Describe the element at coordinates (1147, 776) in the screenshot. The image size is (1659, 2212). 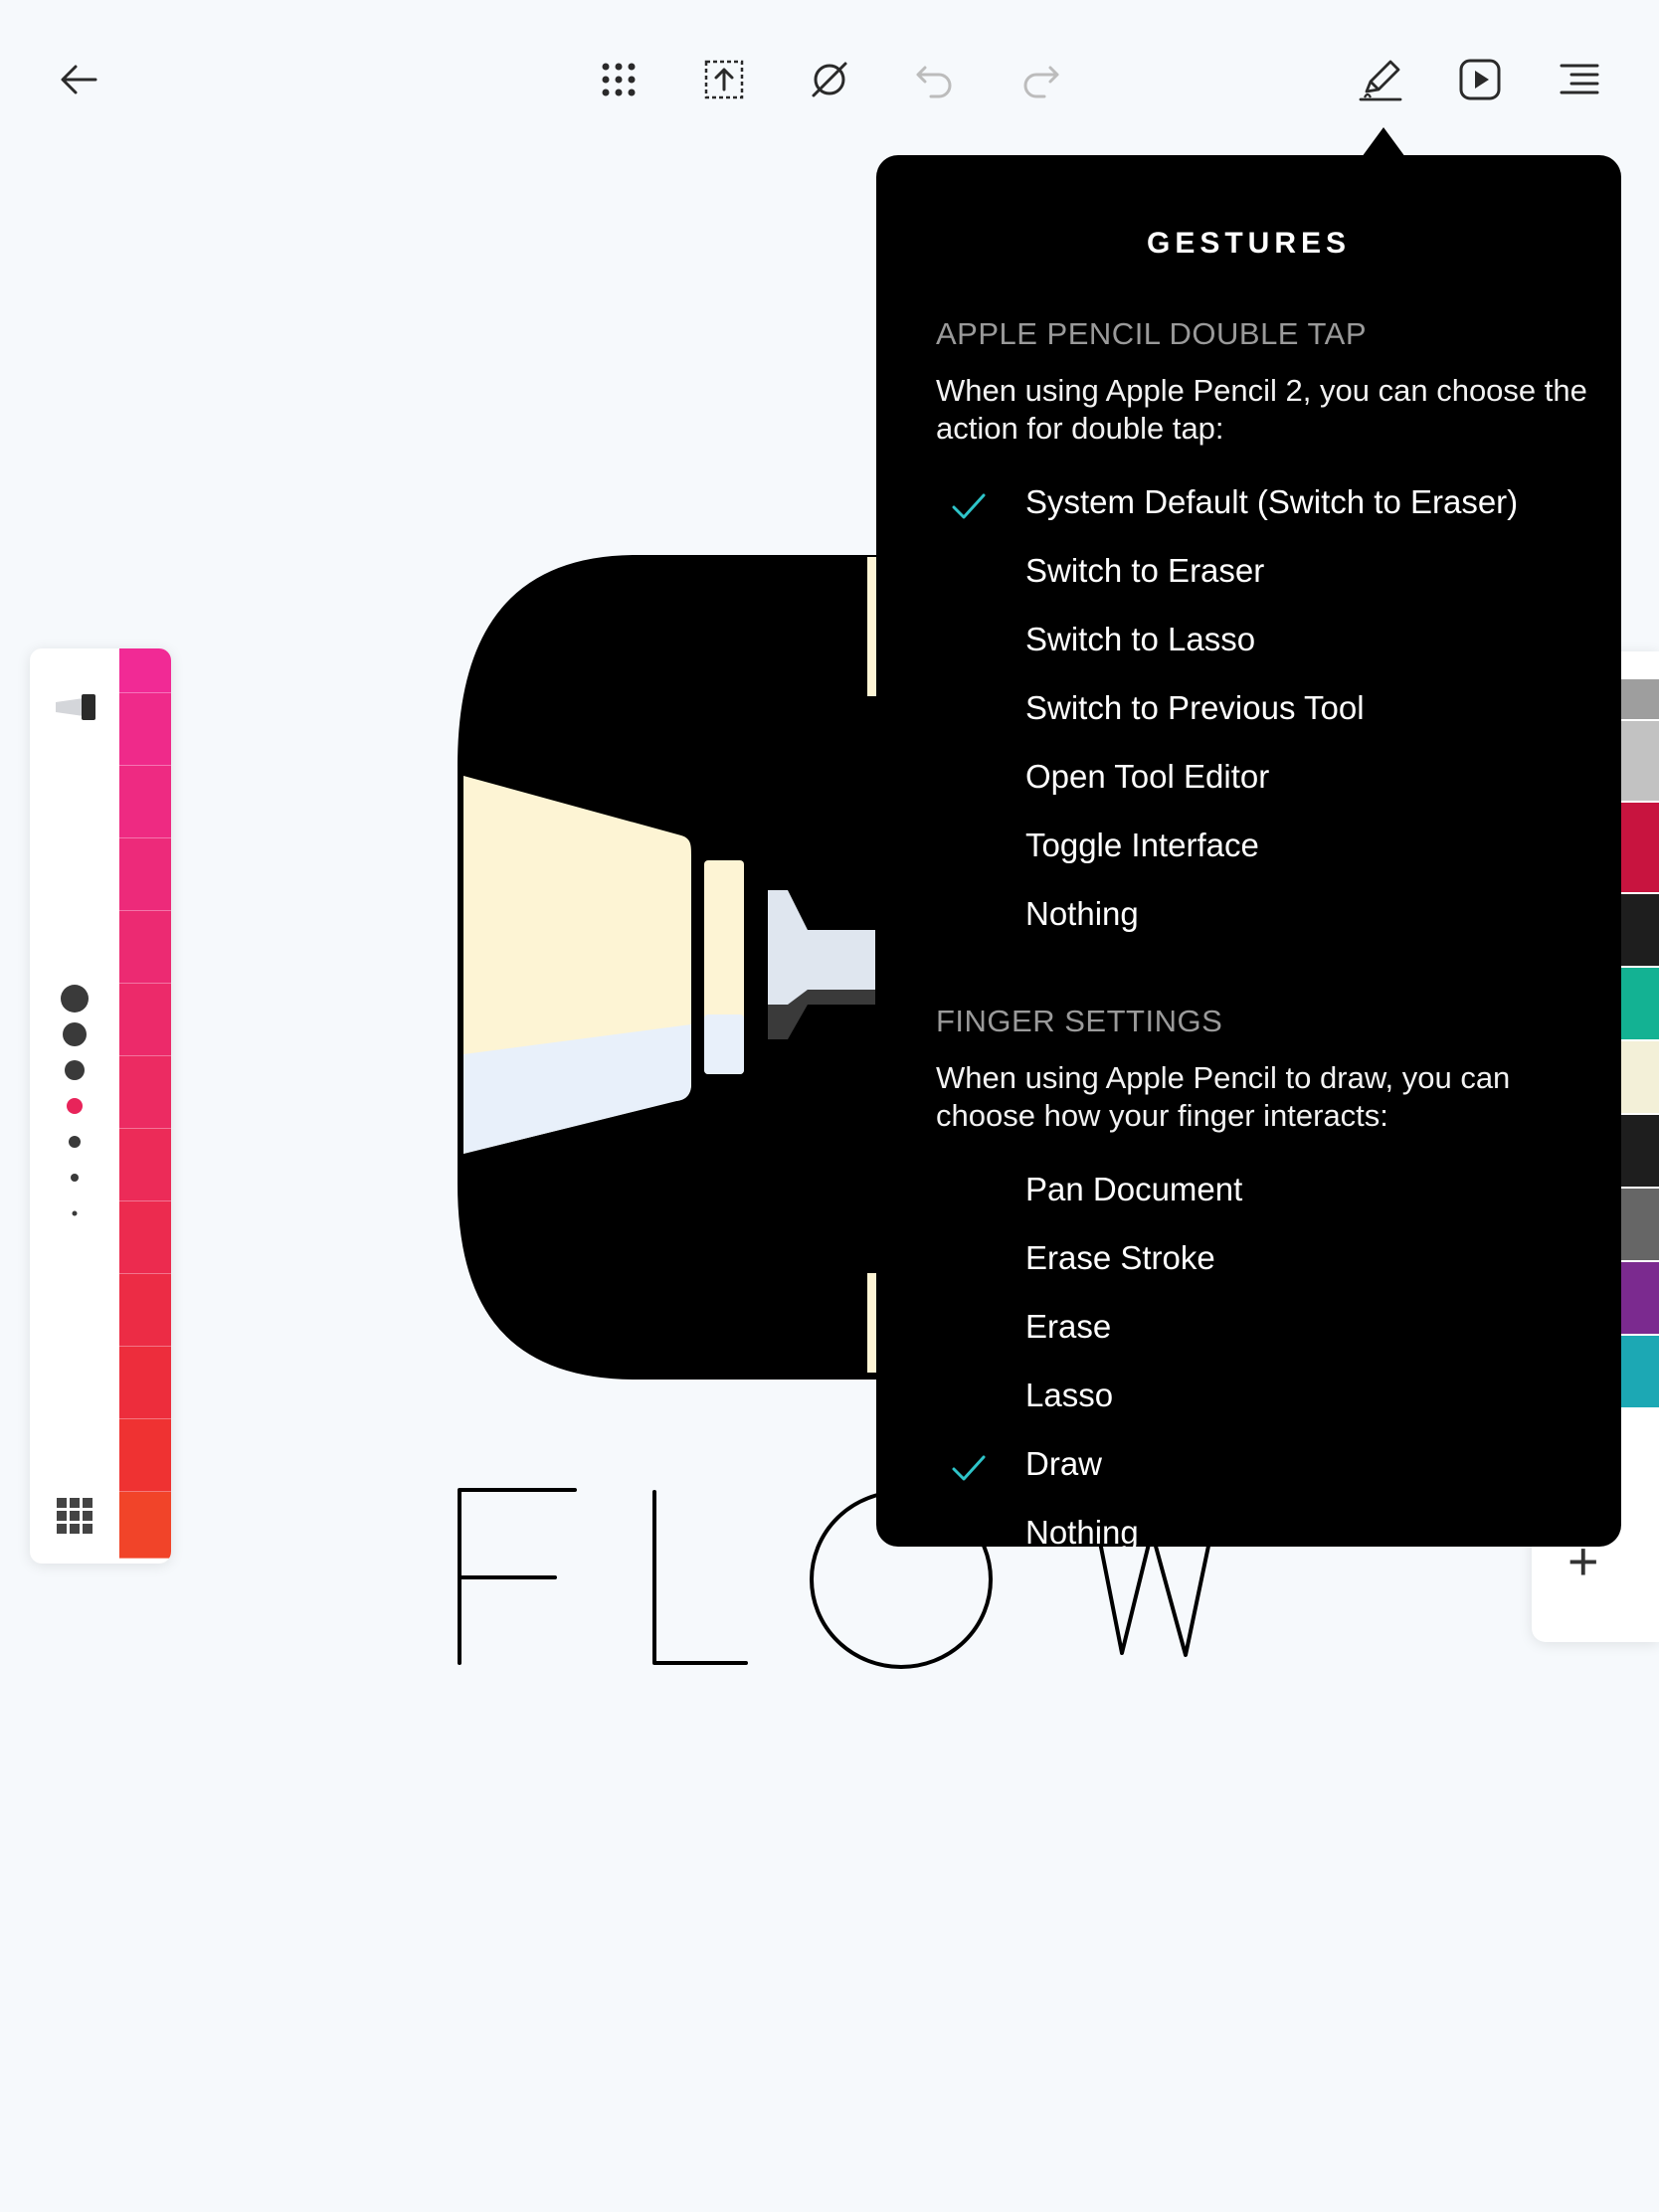
I see `double-tap-option-label: Open Tool Editor` at that location.